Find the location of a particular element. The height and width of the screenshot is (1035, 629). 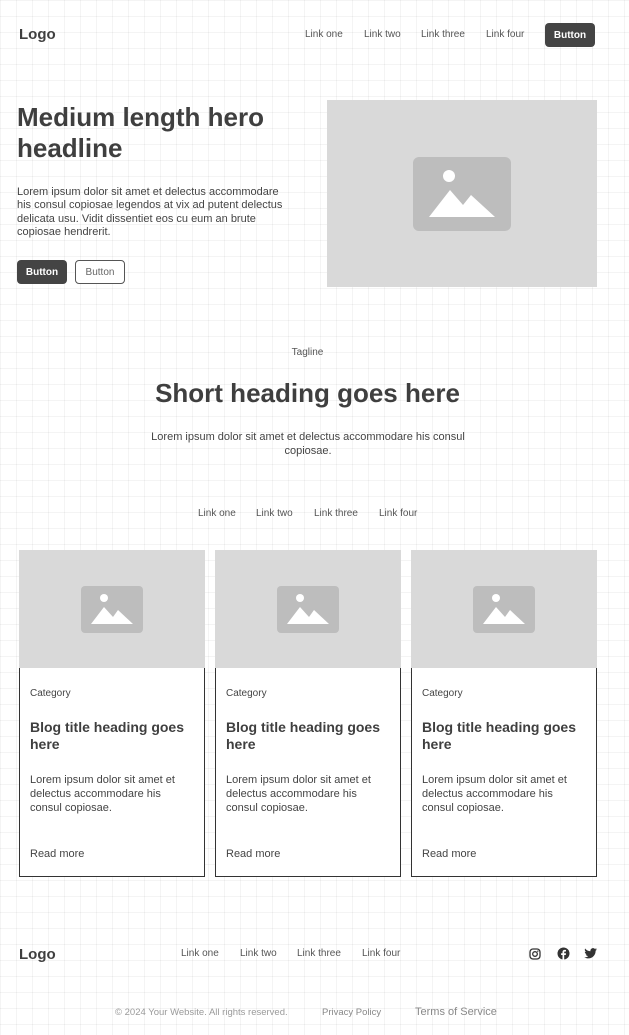

terms-of-service-link: Terms of Service is located at coordinates (456, 1012).